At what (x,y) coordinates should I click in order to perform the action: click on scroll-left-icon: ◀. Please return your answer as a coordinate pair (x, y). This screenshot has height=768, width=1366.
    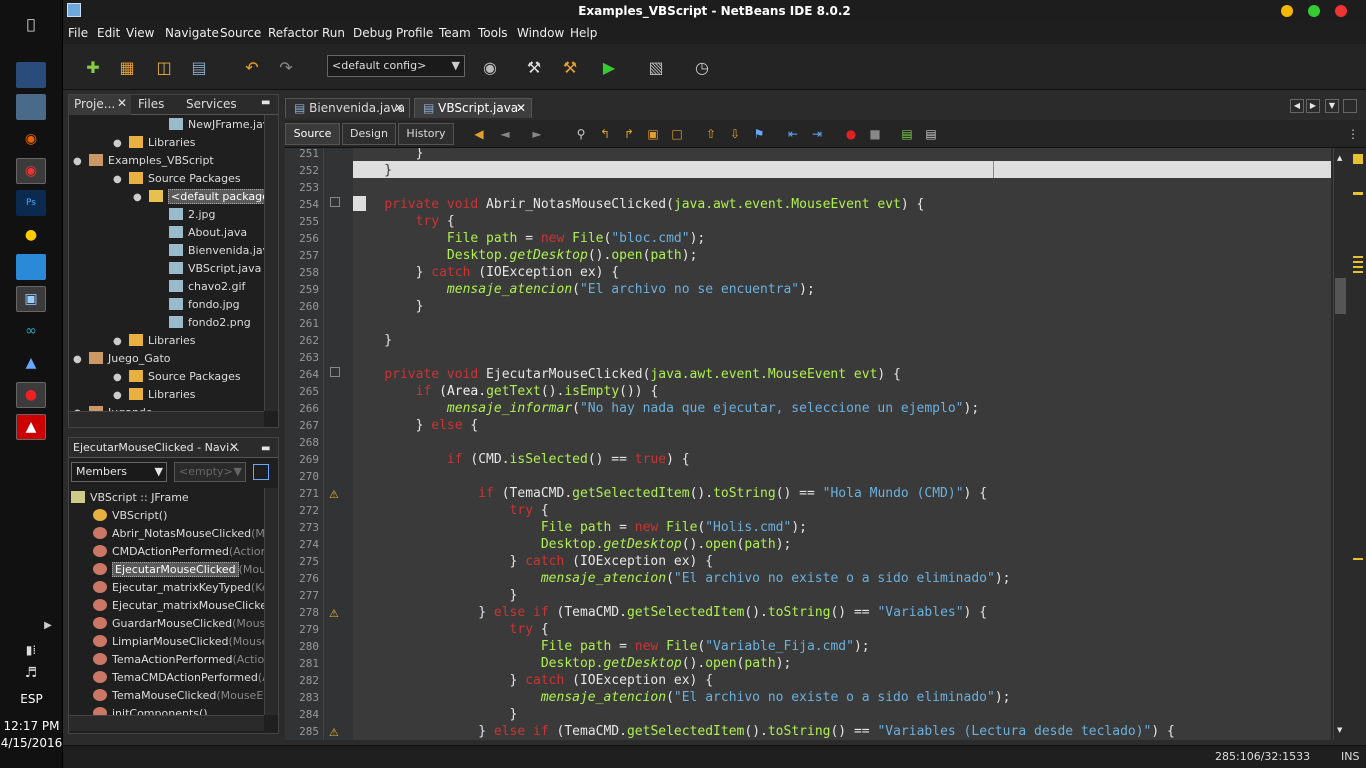
    Looking at the image, I should click on (1297, 106).